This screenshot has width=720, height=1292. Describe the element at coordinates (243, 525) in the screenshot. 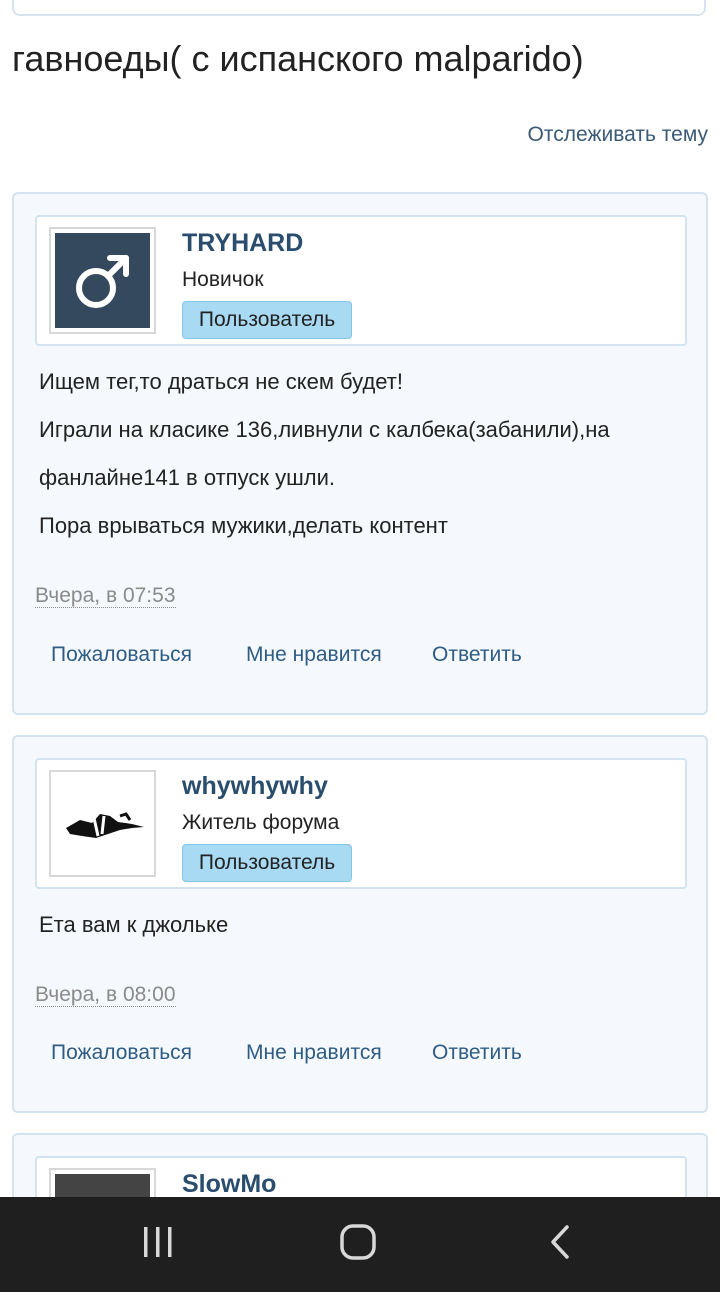

I see `post-line: Пора врываться мужики,делать контент` at that location.